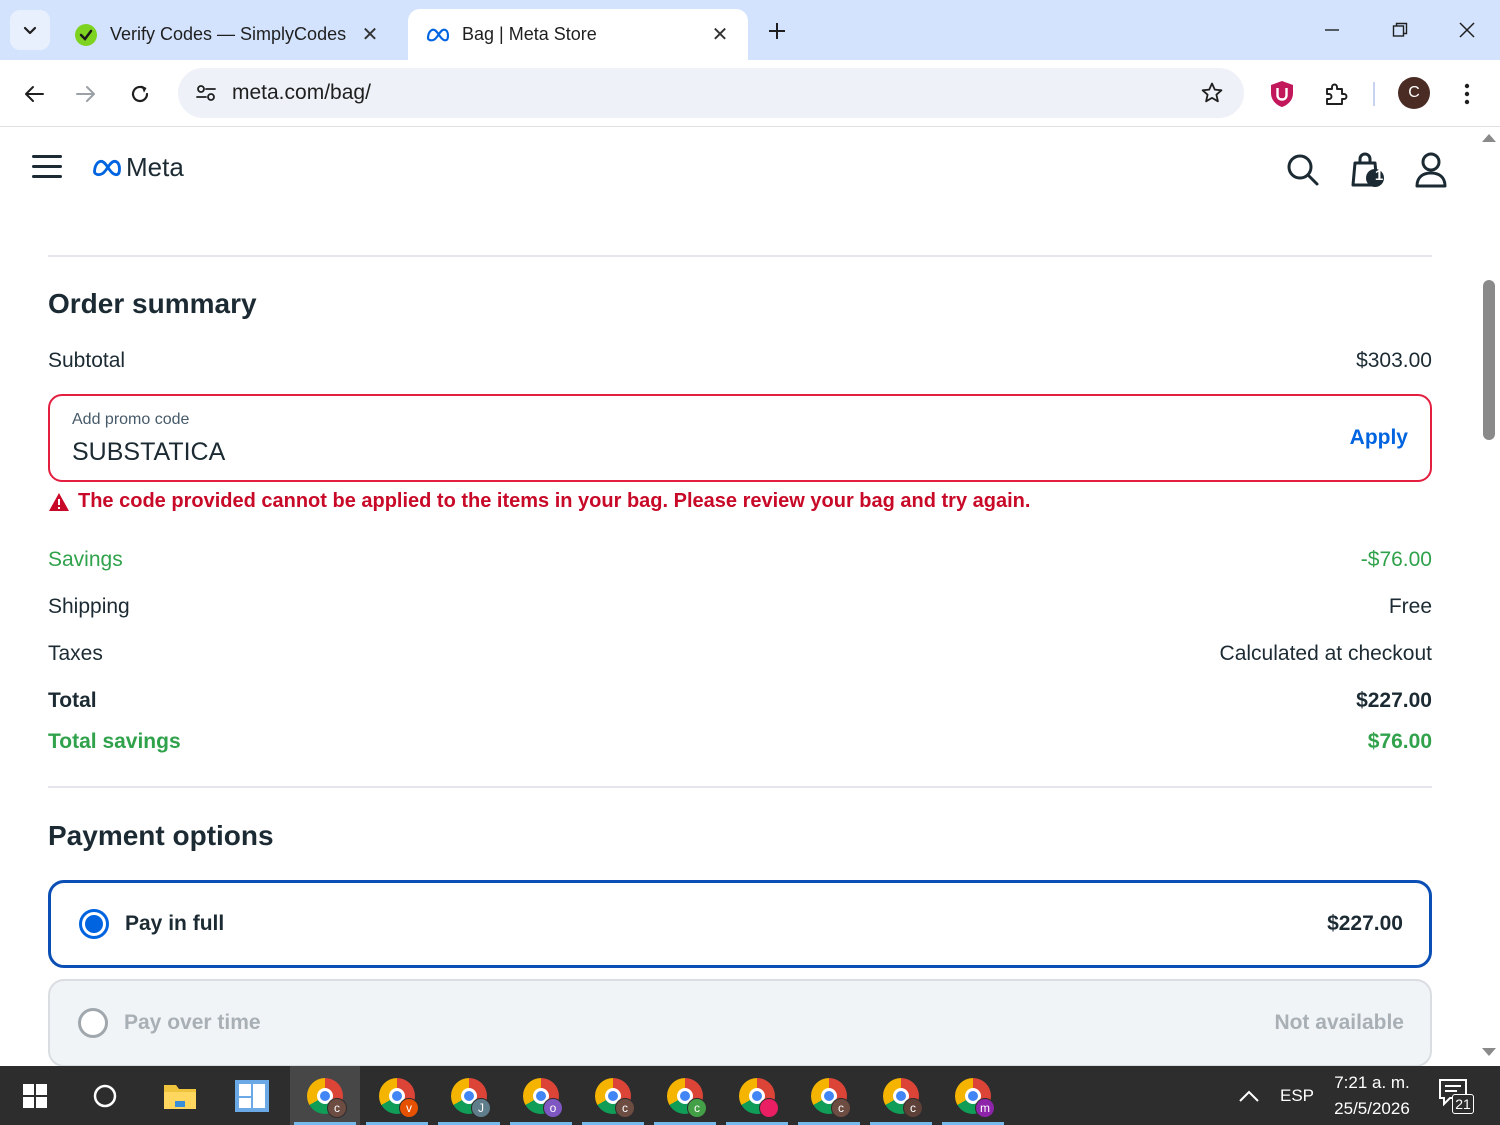 This screenshot has width=1500, height=1125. I want to click on profile-badge, so click(769, 1107).